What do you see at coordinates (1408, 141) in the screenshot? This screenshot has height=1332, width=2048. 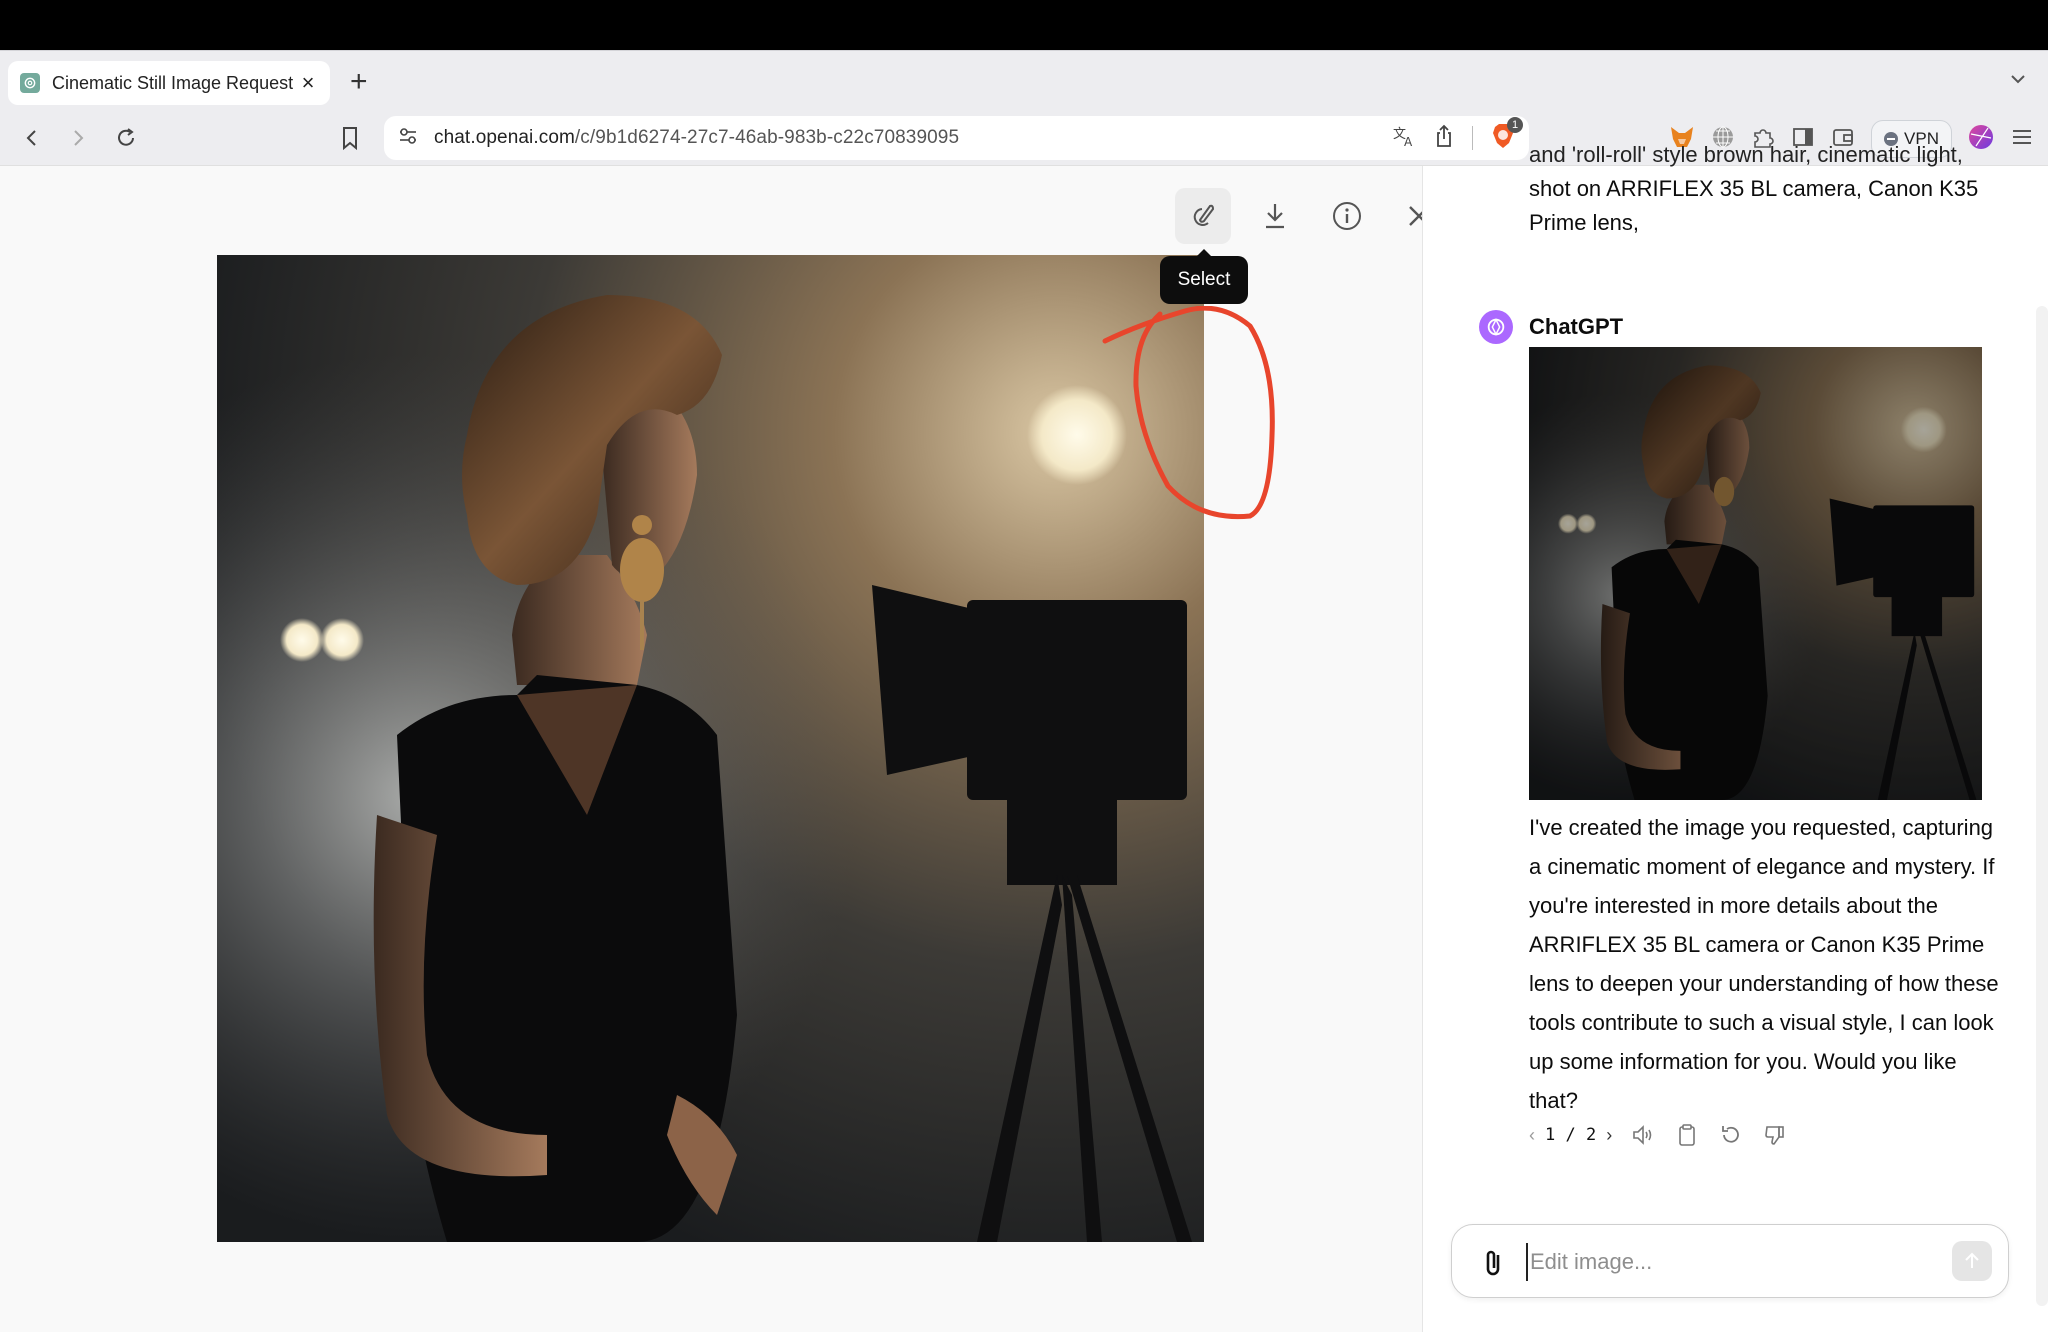 I see `svg-text: A` at bounding box center [1408, 141].